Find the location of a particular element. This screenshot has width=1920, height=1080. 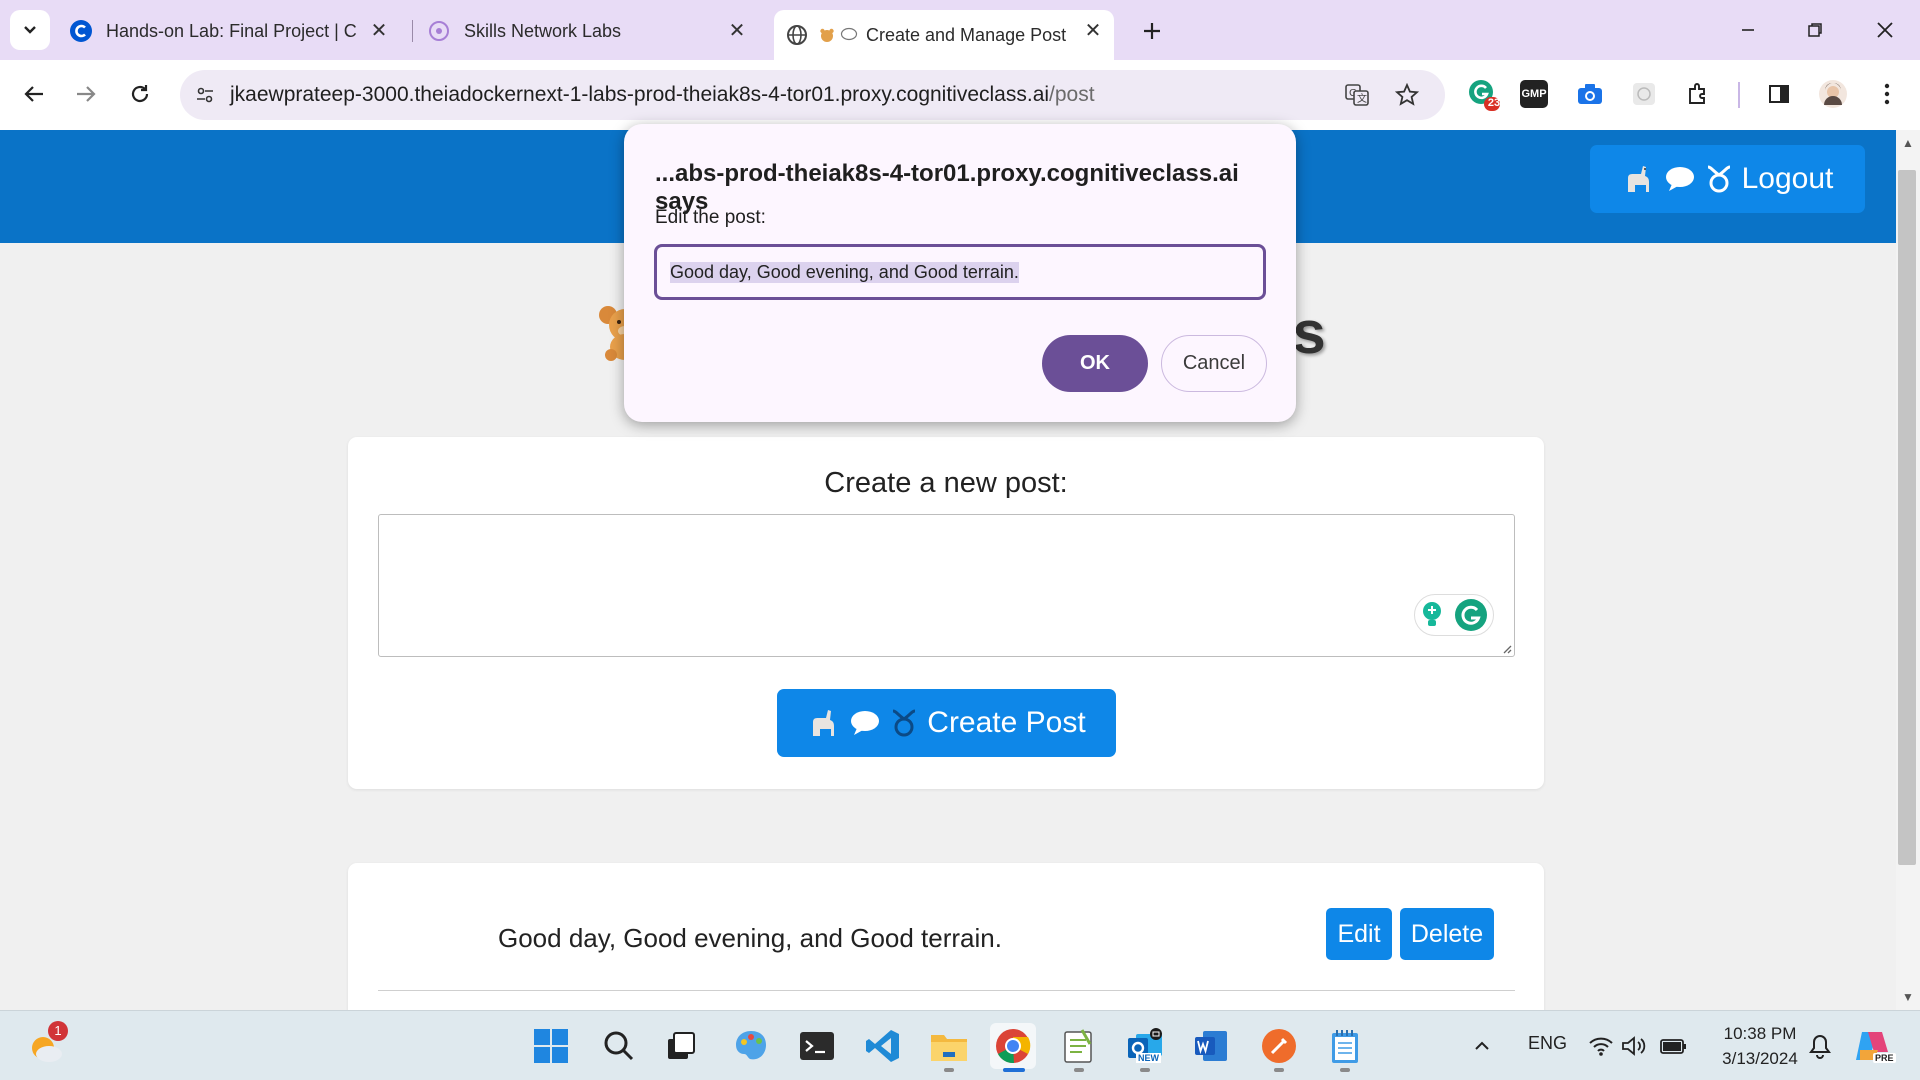

browser-menu-icon is located at coordinates (1887, 94).